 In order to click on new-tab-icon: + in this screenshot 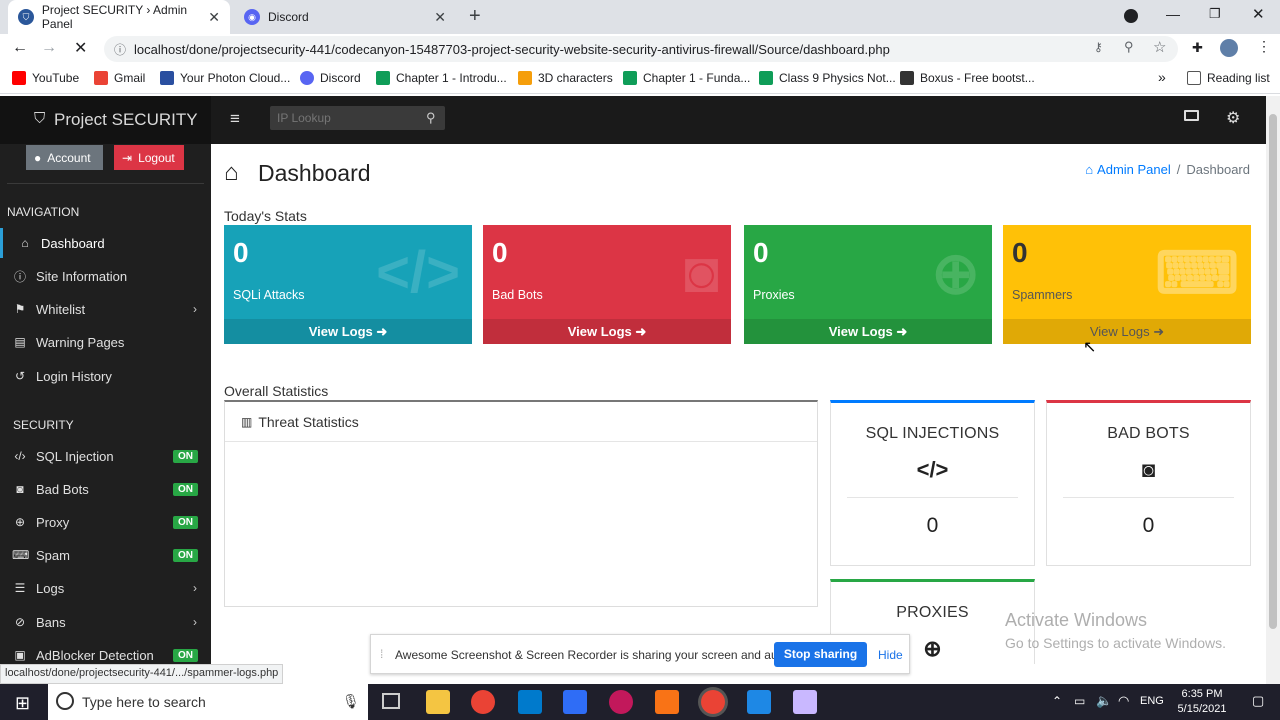, I will do `click(475, 16)`.